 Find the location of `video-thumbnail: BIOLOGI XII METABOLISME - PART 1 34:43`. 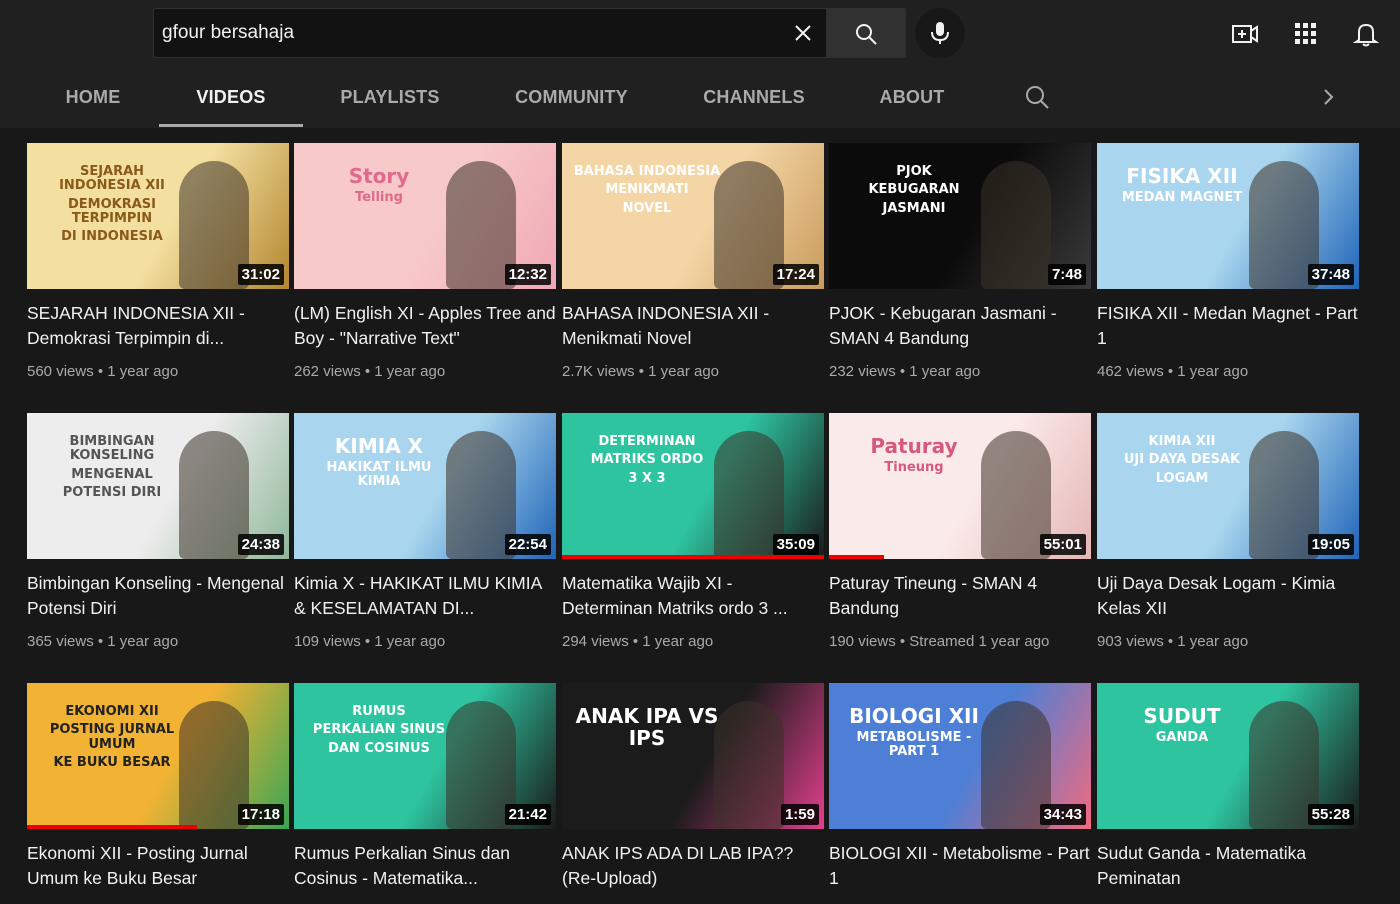

video-thumbnail: BIOLOGI XII METABOLISME - PART 1 34:43 is located at coordinates (960, 756).